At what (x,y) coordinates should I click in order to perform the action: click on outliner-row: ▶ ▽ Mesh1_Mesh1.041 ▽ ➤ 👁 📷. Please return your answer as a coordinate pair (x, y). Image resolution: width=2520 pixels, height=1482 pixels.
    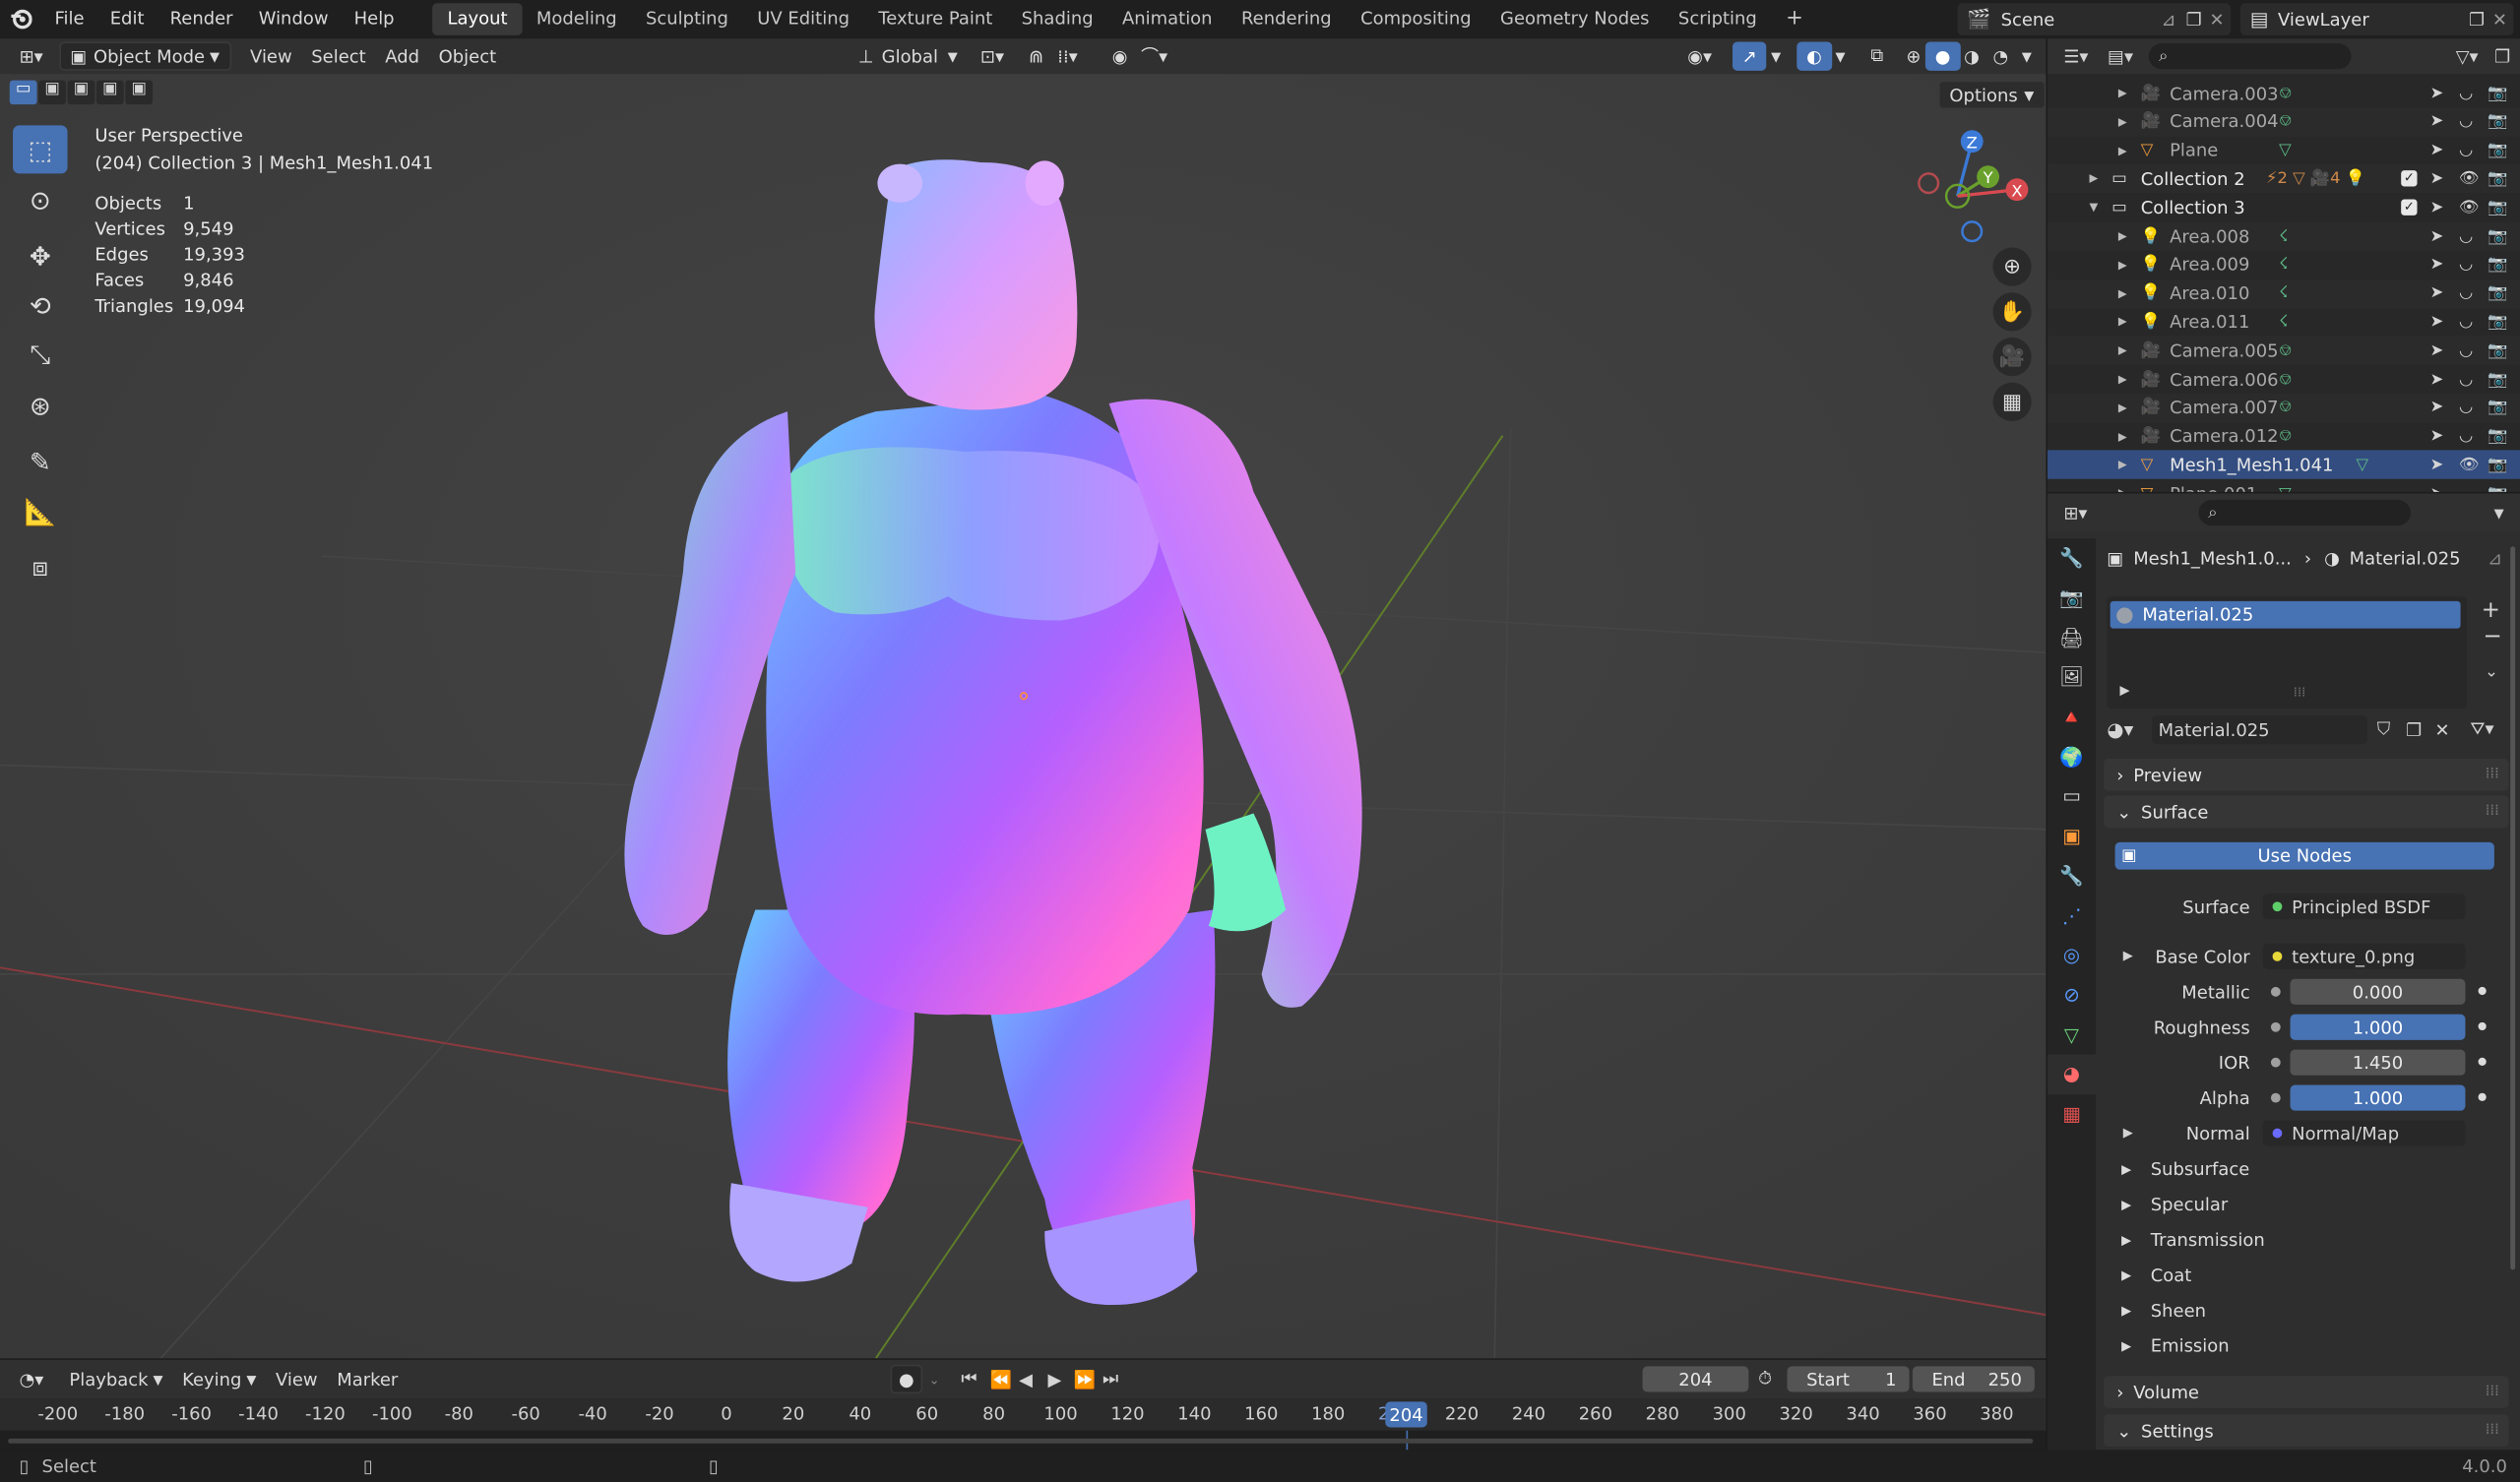
    Looking at the image, I should click on (2283, 465).